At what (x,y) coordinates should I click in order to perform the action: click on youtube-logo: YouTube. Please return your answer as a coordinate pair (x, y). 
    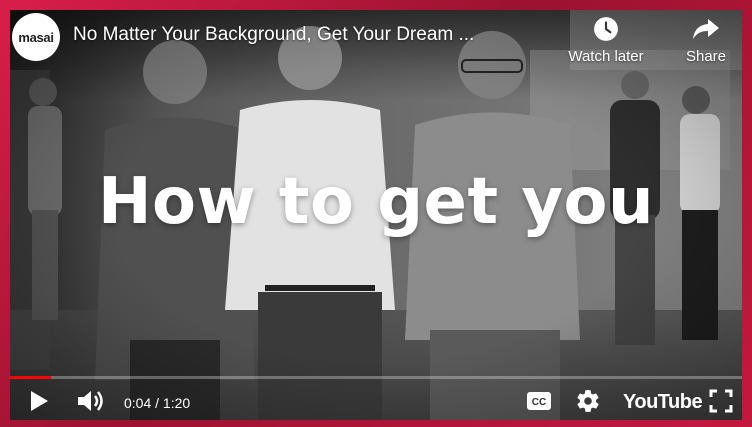
    Looking at the image, I should click on (663, 402).